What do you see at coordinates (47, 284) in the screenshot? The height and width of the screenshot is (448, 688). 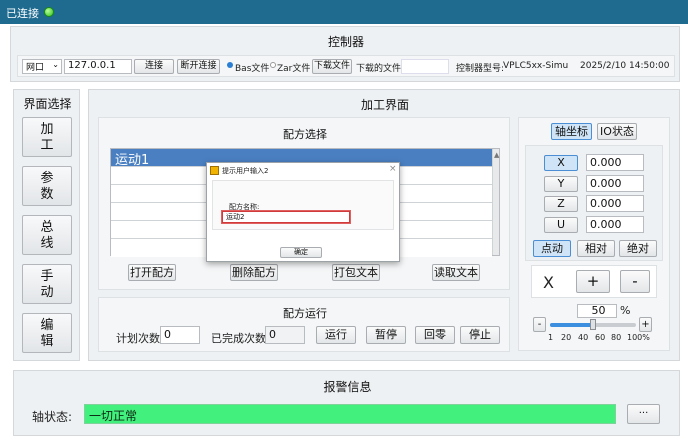 I see `nav-manual-button: 手 动` at bounding box center [47, 284].